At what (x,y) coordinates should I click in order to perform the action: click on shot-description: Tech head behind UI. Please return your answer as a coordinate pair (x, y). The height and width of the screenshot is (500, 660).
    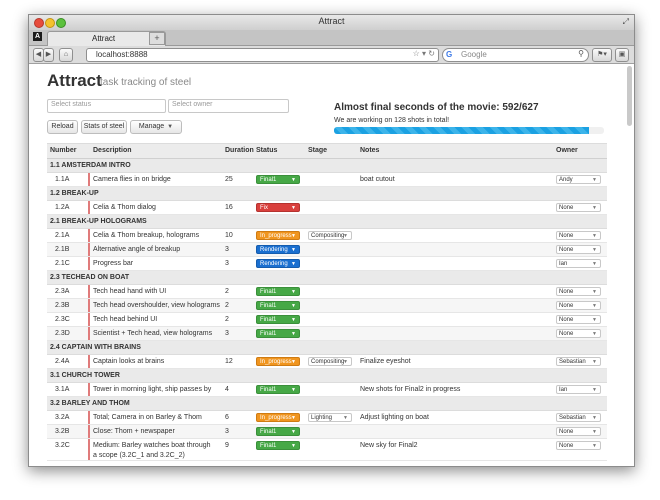
    Looking at the image, I should click on (125, 319).